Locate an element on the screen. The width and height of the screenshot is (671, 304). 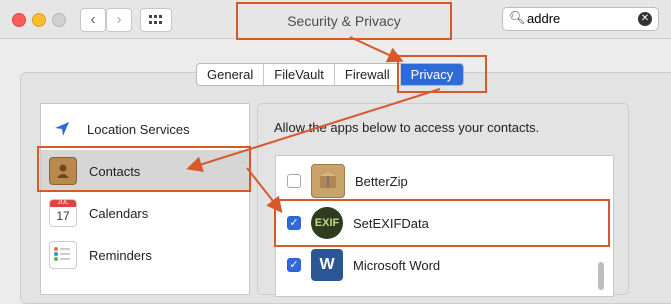
arrow-privacy-to-contacts is located at coordinates (313, 130).